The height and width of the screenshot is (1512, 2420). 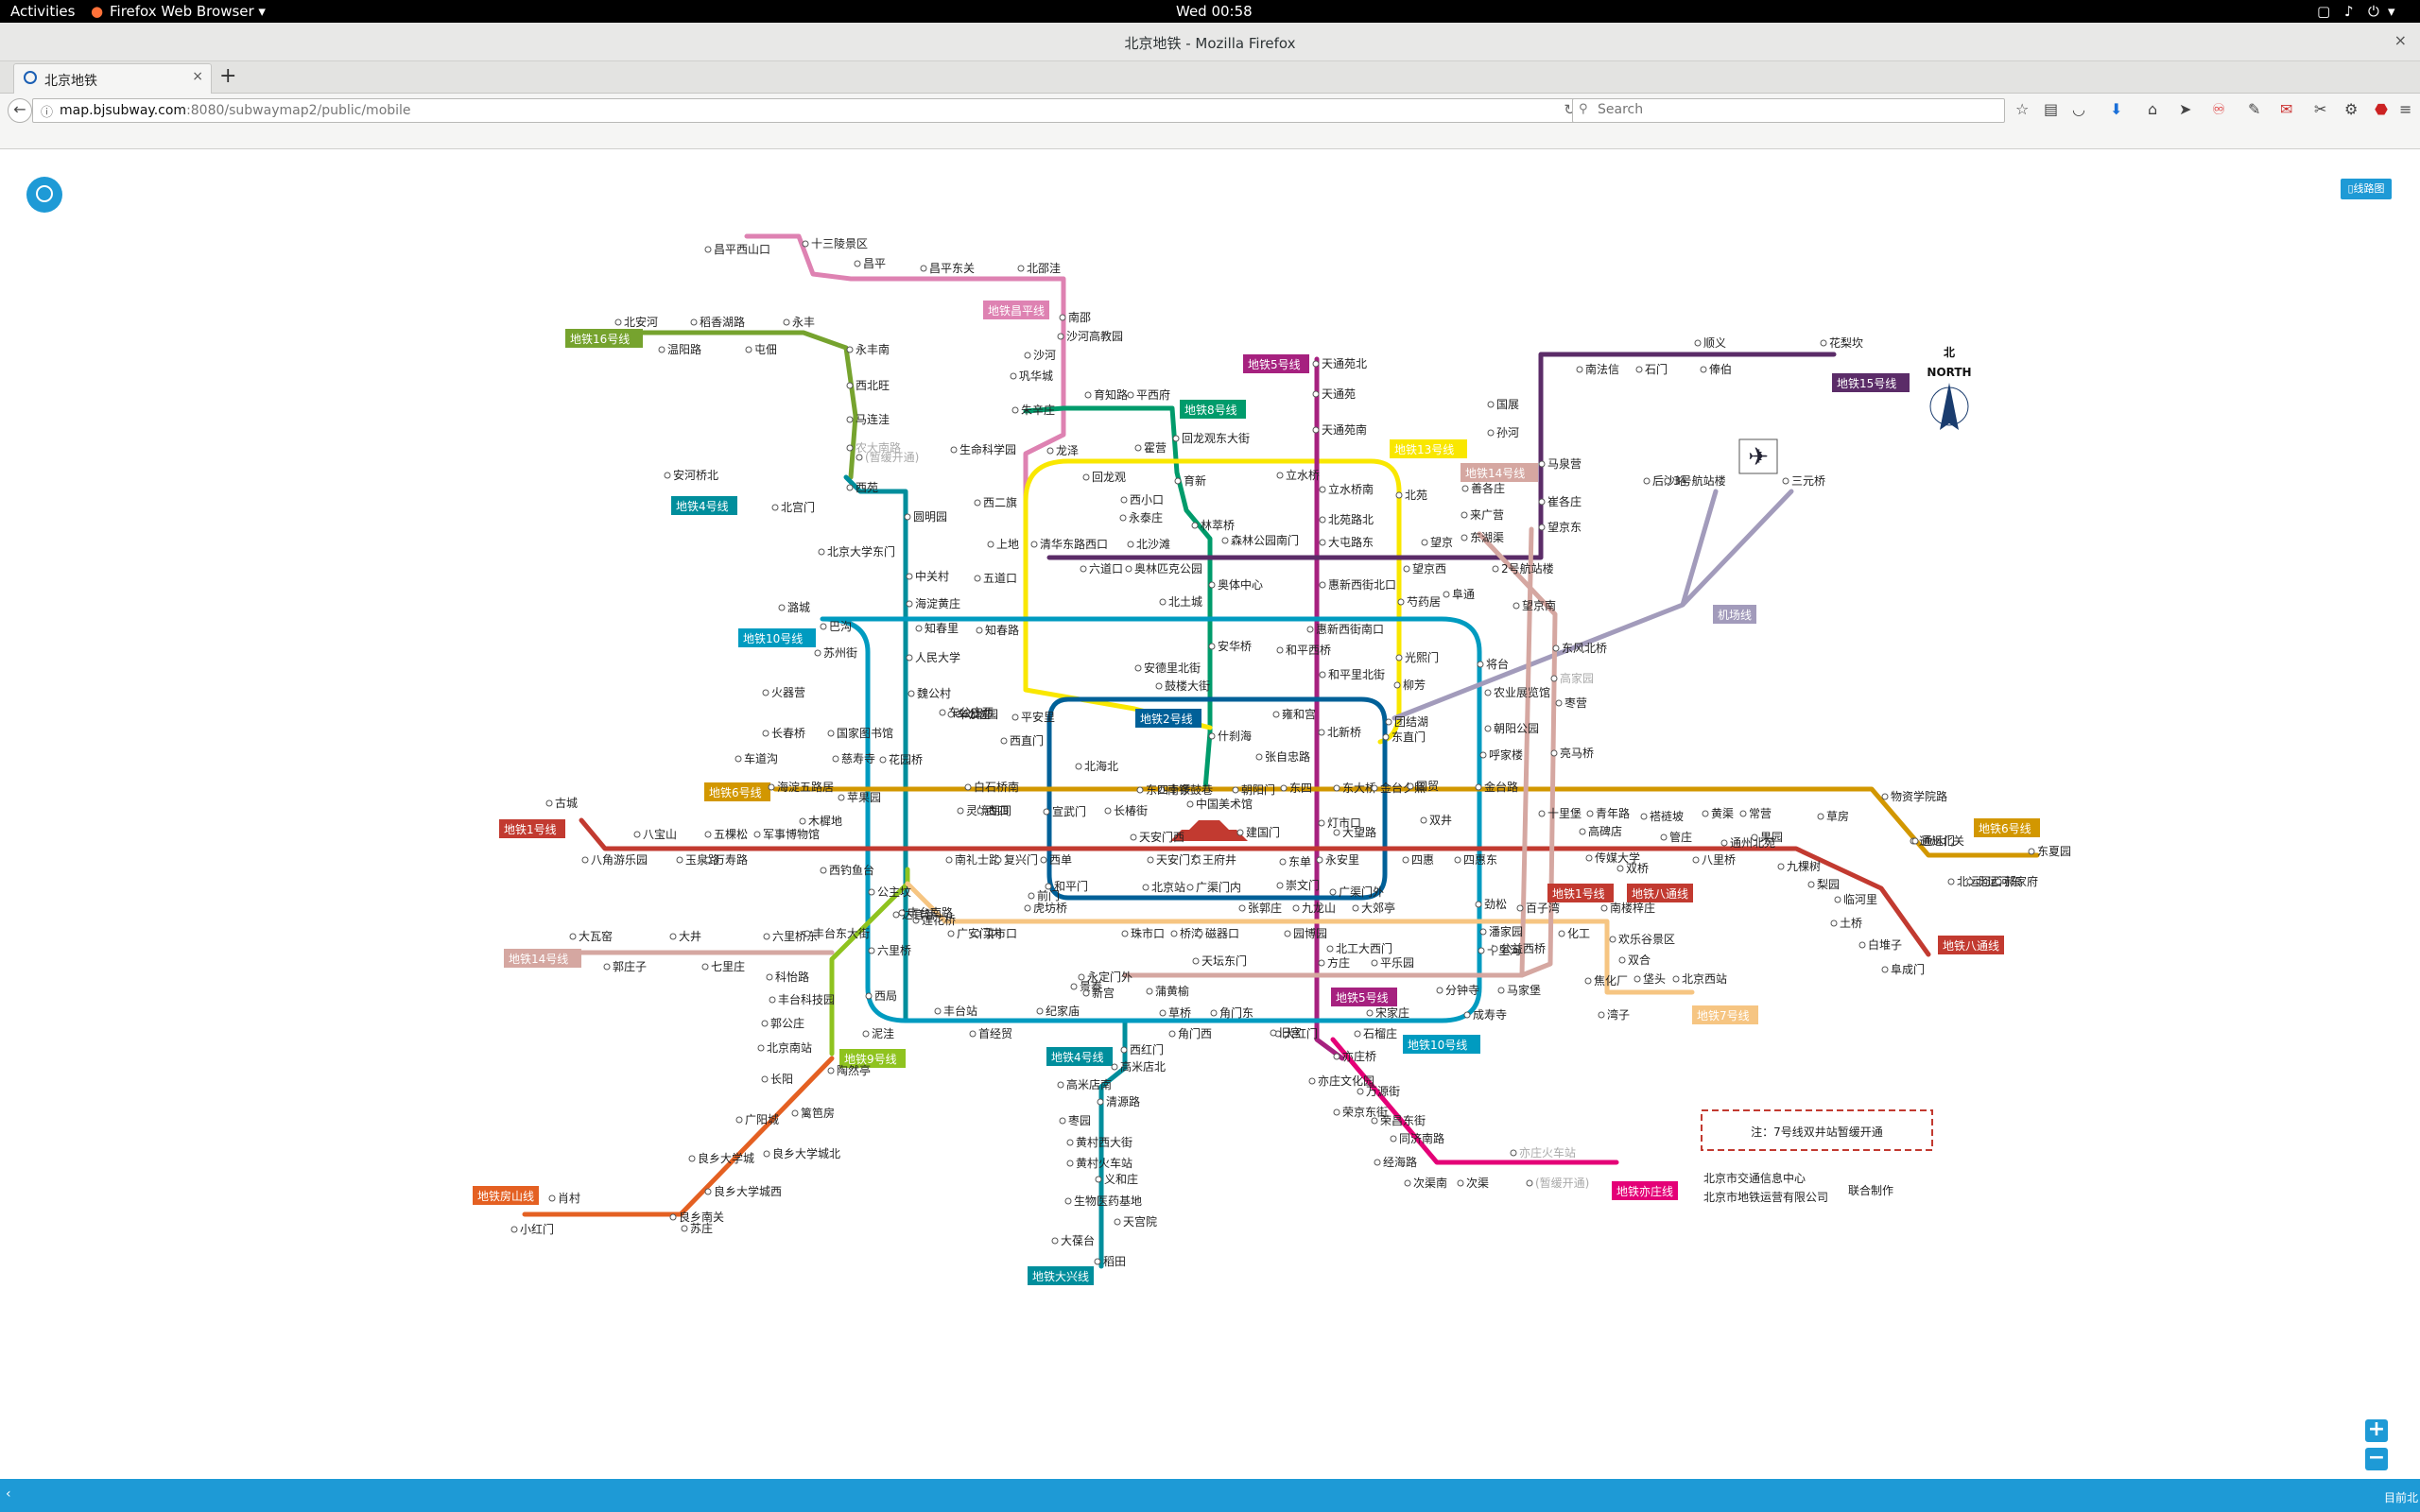 I want to click on station-label: 宋家庄, so click(x=1392, y=1012).